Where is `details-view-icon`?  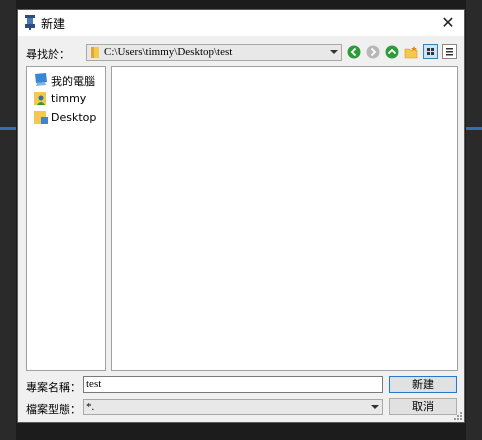 details-view-icon is located at coordinates (449, 52).